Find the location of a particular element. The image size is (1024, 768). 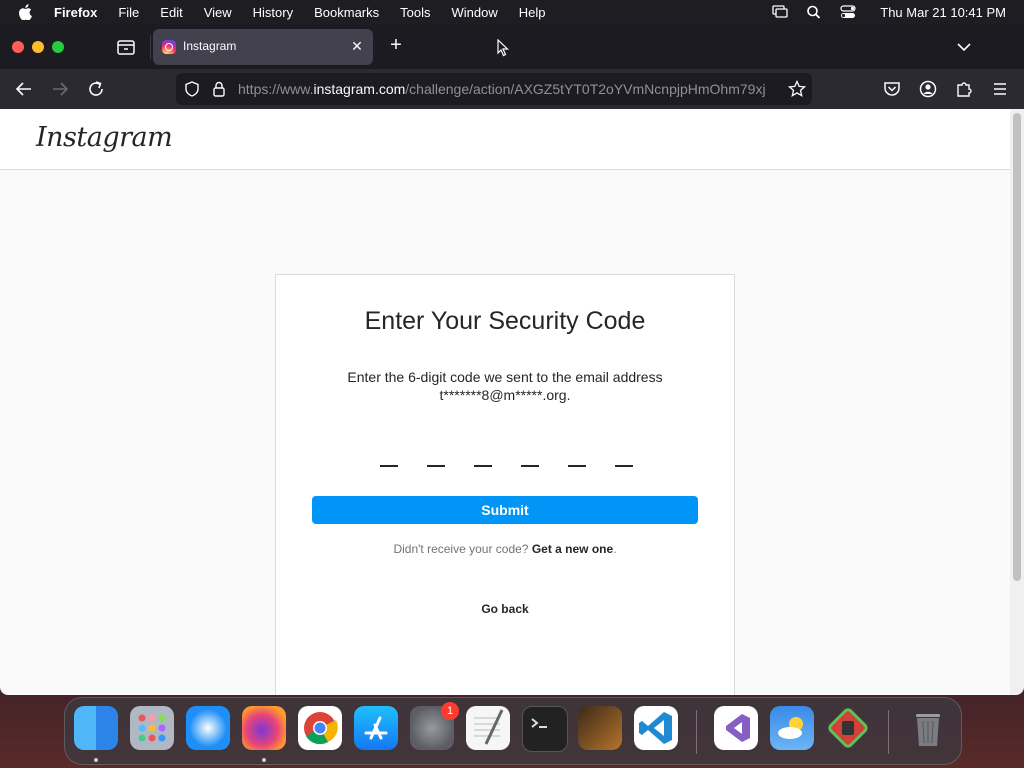

resend-code-text: Didn't receive your code? Get a new one. is located at coordinates (505, 549).